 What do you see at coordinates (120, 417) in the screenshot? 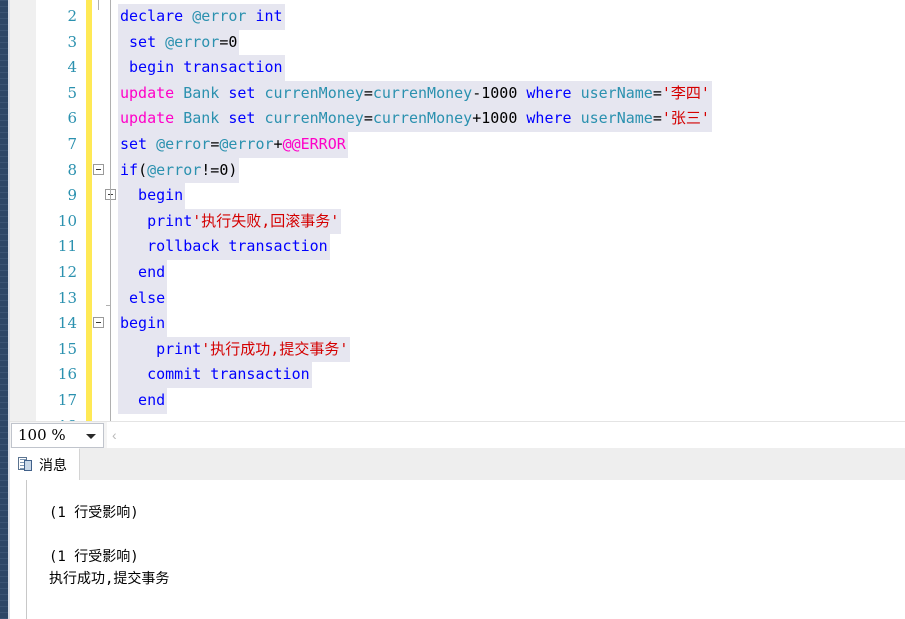
I see `code-line` at bounding box center [120, 417].